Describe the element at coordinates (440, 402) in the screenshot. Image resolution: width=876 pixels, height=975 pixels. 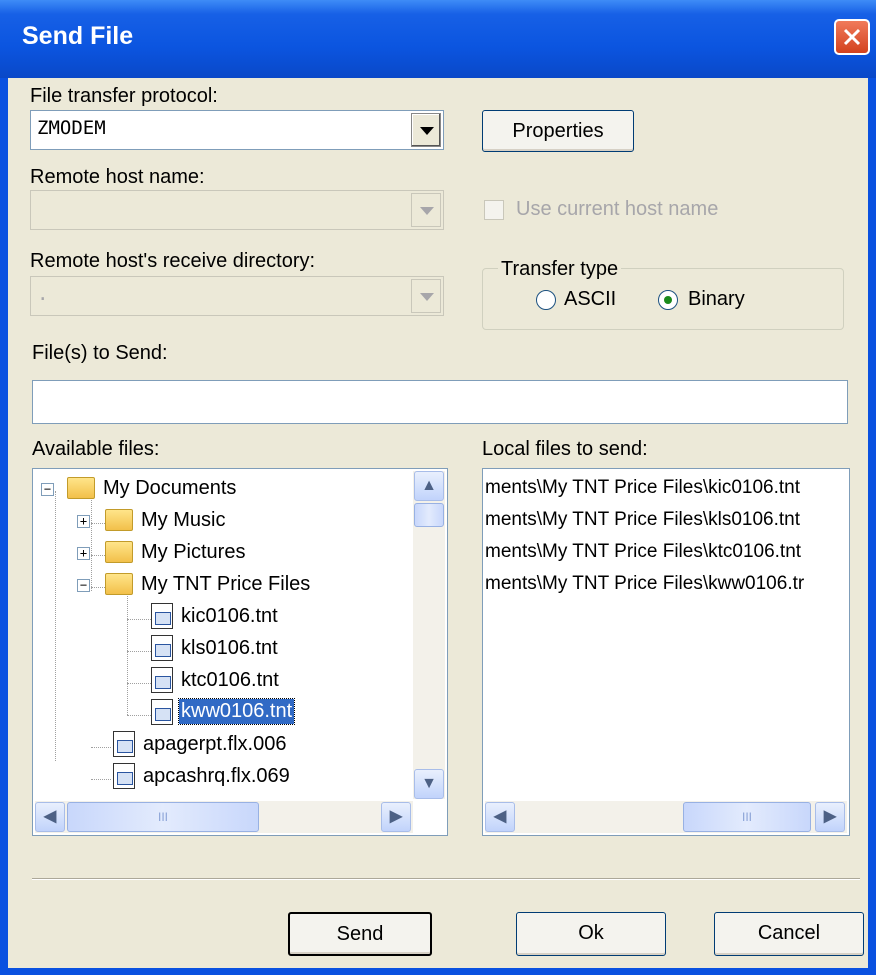
I see `files-to-send-input` at that location.